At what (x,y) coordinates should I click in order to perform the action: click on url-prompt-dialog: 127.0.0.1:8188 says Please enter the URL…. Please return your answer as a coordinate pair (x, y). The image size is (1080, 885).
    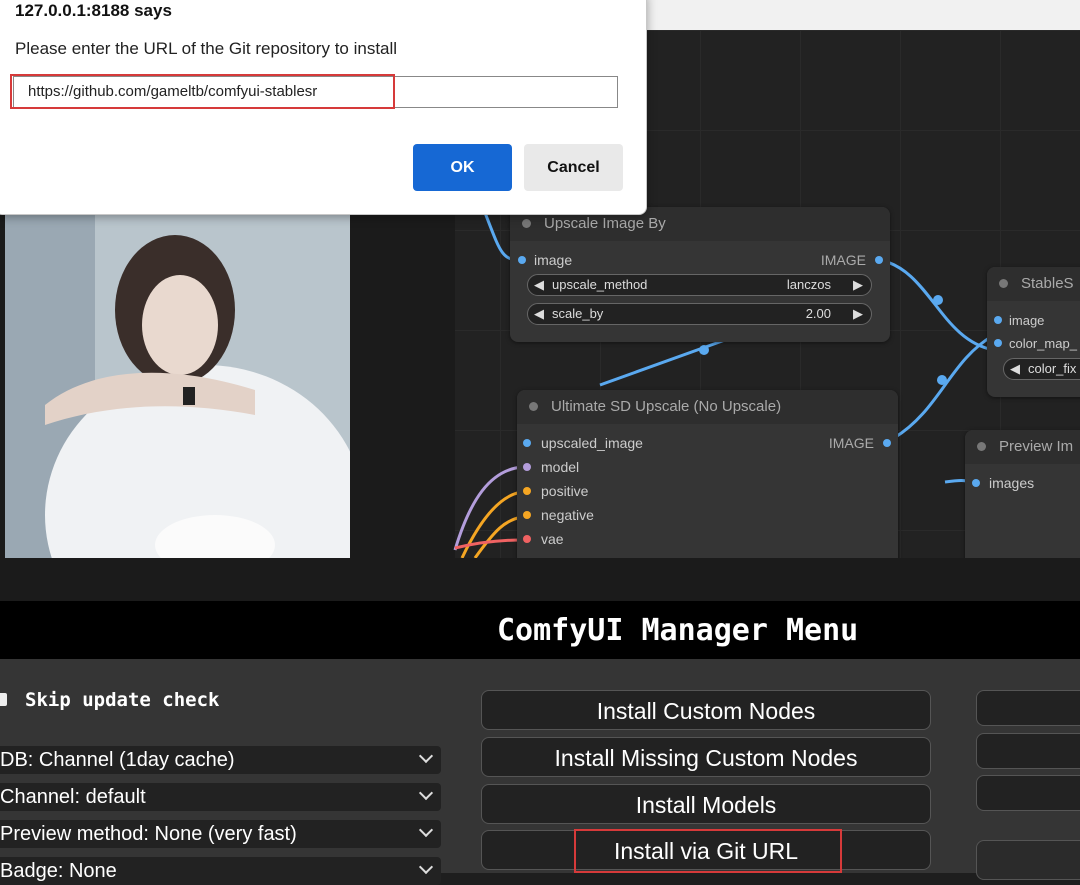
    Looking at the image, I should click on (323, 107).